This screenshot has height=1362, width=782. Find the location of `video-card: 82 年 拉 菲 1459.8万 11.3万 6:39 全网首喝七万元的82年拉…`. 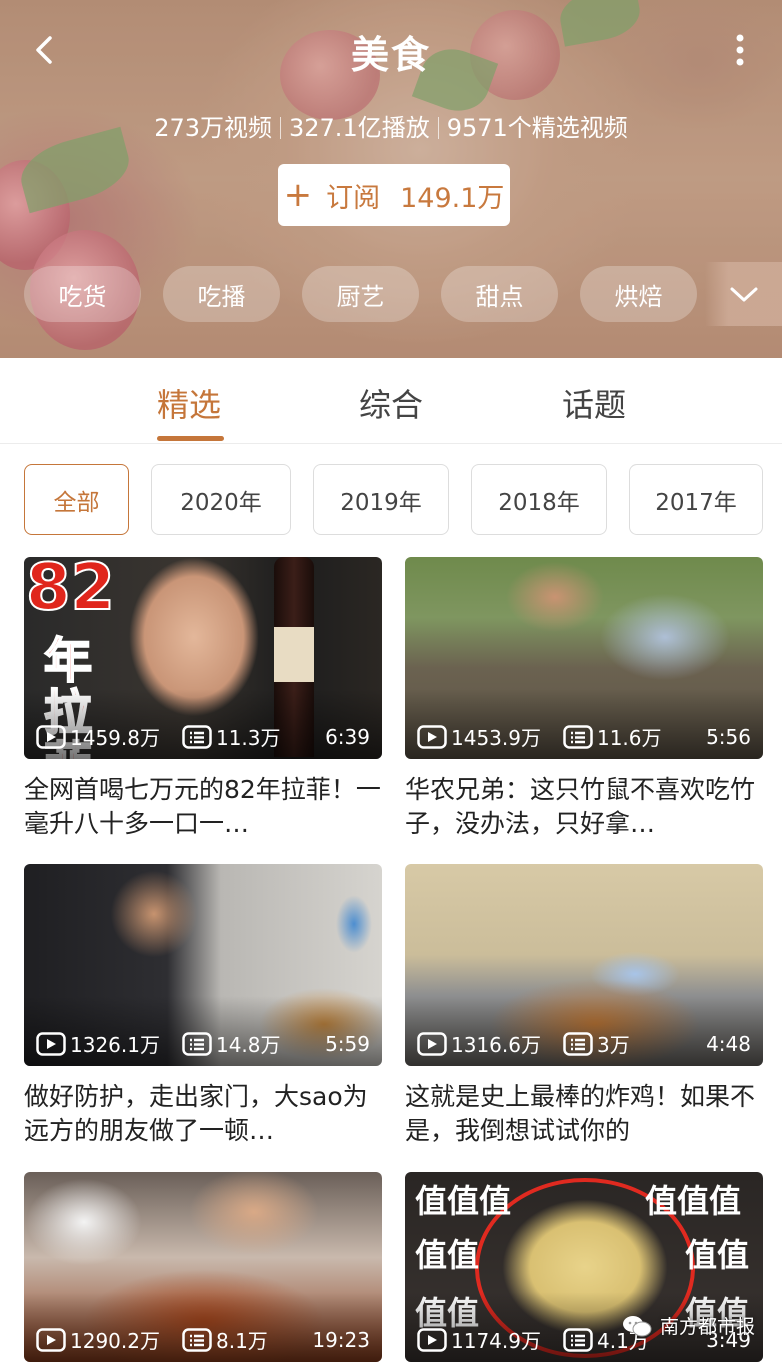

video-card: 82 年 拉 菲 1459.8万 11.3万 6:39 全网首喝七万元的82年拉… is located at coordinates (203, 699).